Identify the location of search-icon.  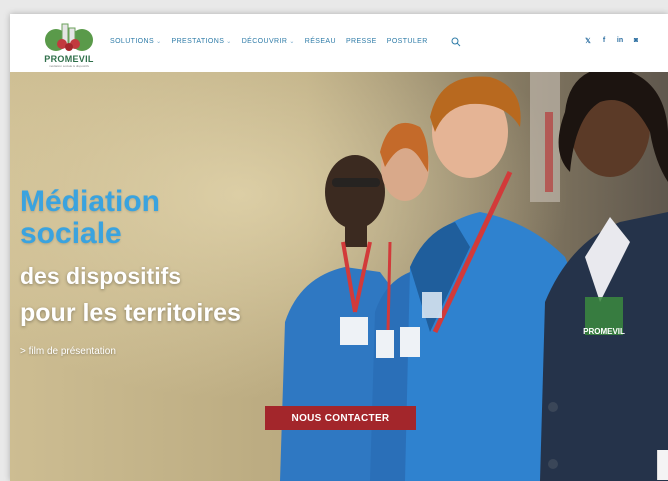
(456, 42).